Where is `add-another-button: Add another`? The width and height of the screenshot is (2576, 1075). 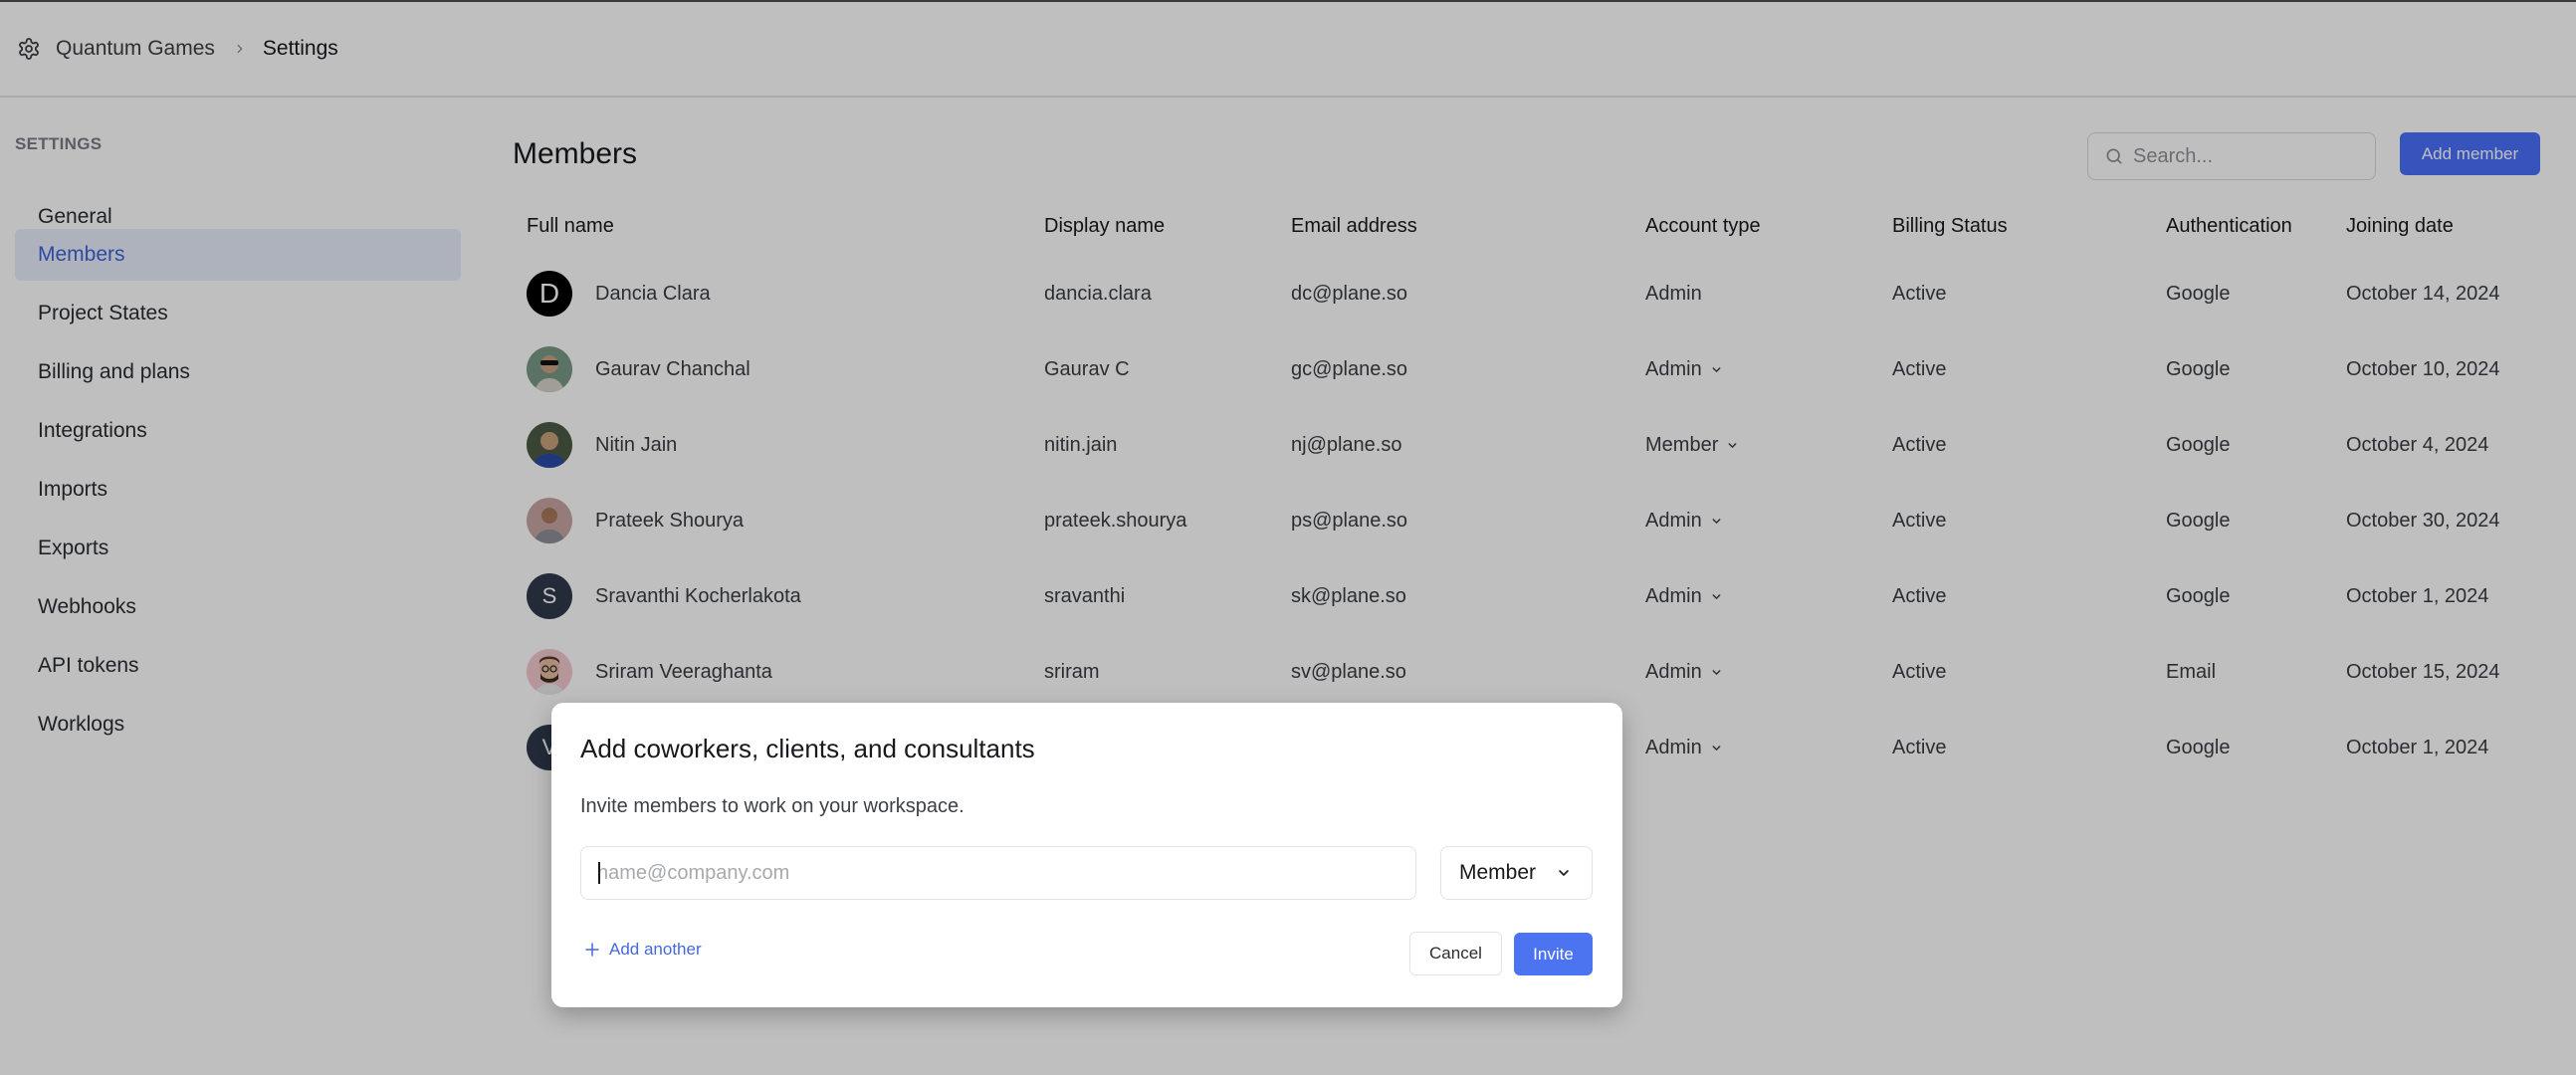
add-another-button: Add another is located at coordinates (642, 950).